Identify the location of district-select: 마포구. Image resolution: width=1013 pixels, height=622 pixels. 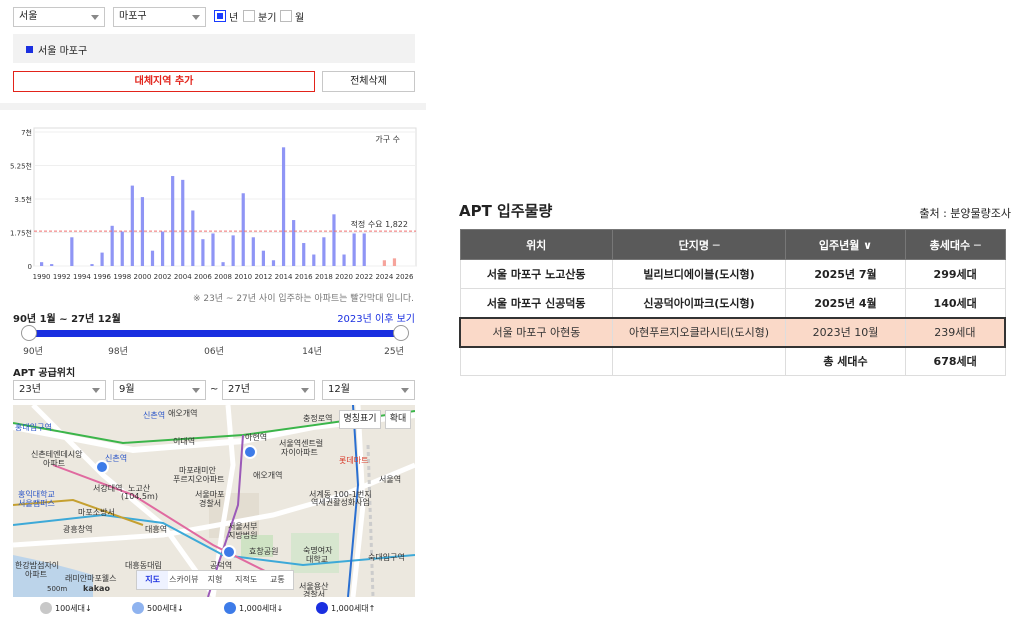
(159, 17).